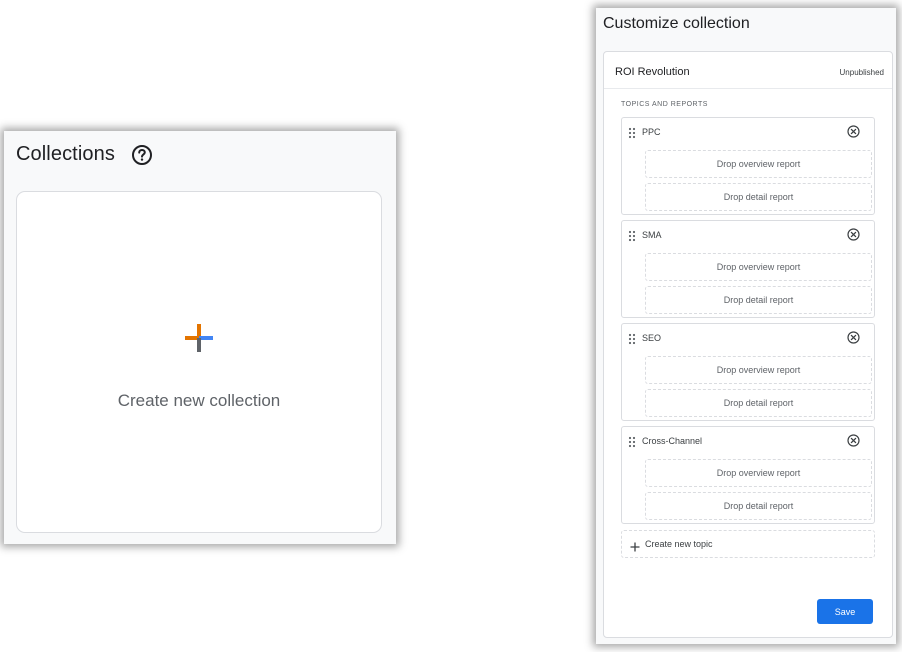  I want to click on plus-icon, so click(635, 545).